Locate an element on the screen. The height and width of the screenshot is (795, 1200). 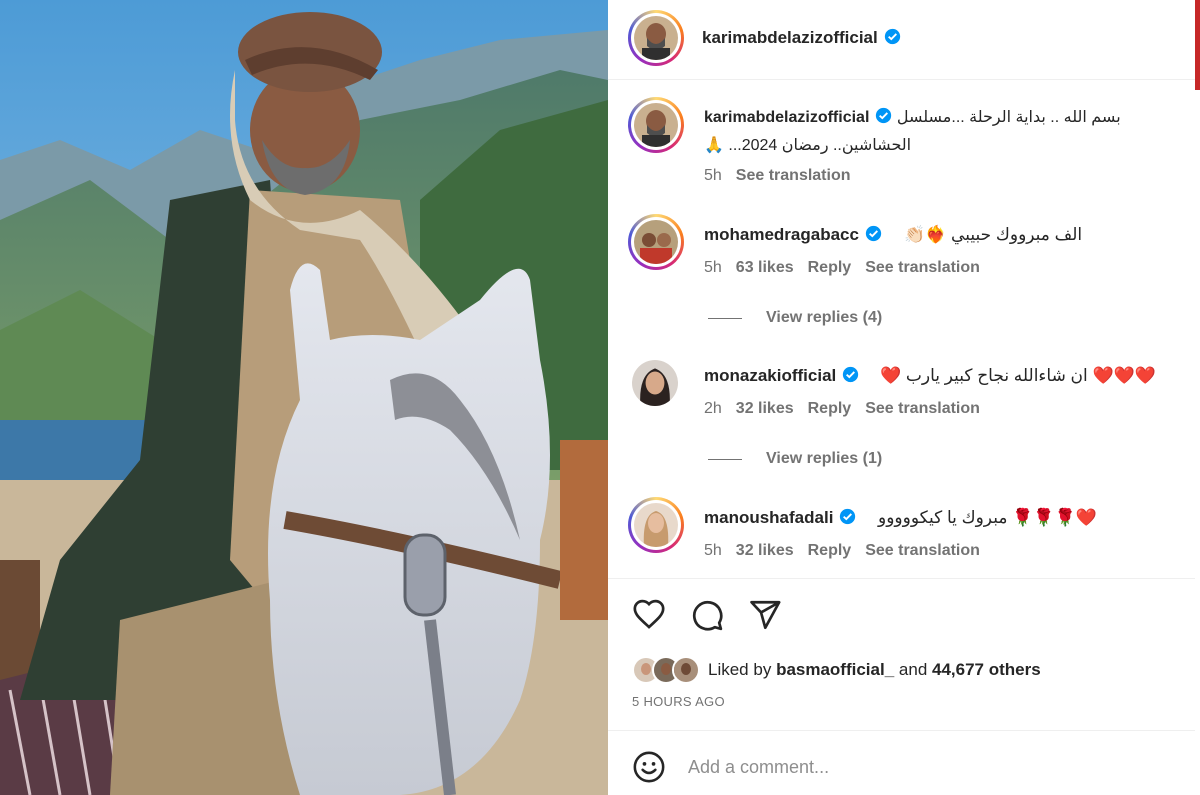
liker-avatars is located at coordinates (666, 670).